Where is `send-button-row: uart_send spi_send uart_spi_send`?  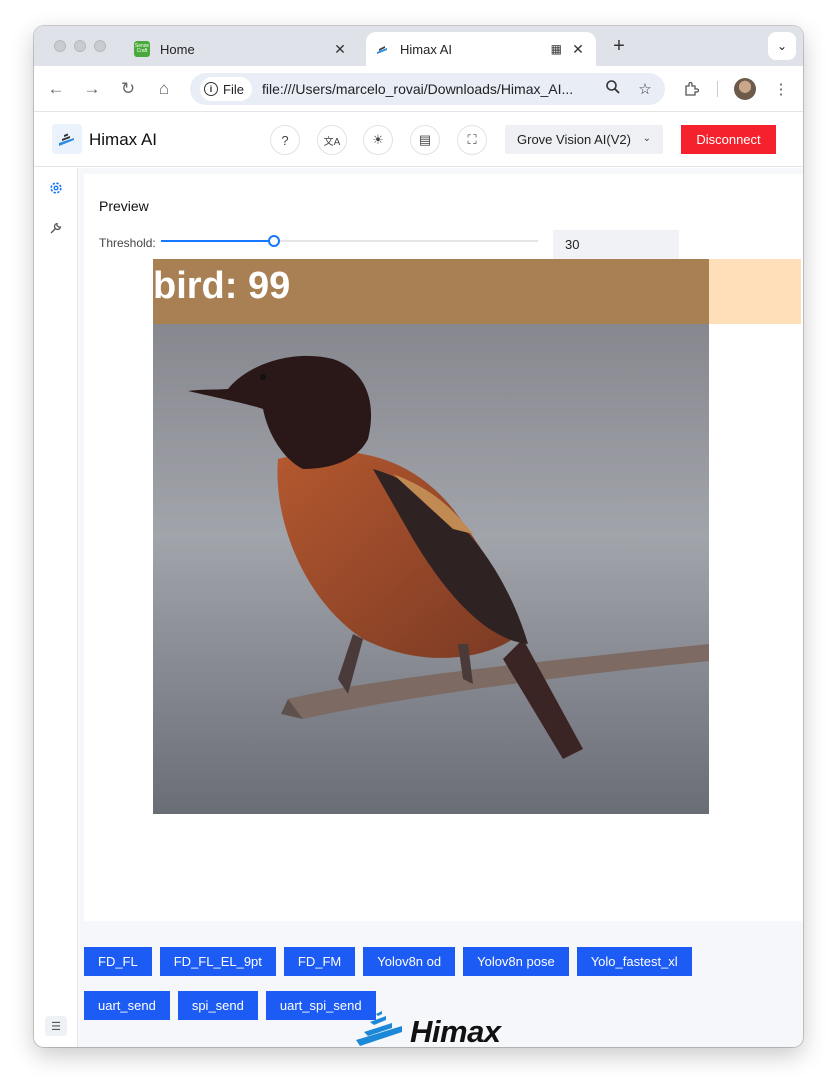 send-button-row: uart_send spi_send uart_spi_send is located at coordinates (230, 1005).